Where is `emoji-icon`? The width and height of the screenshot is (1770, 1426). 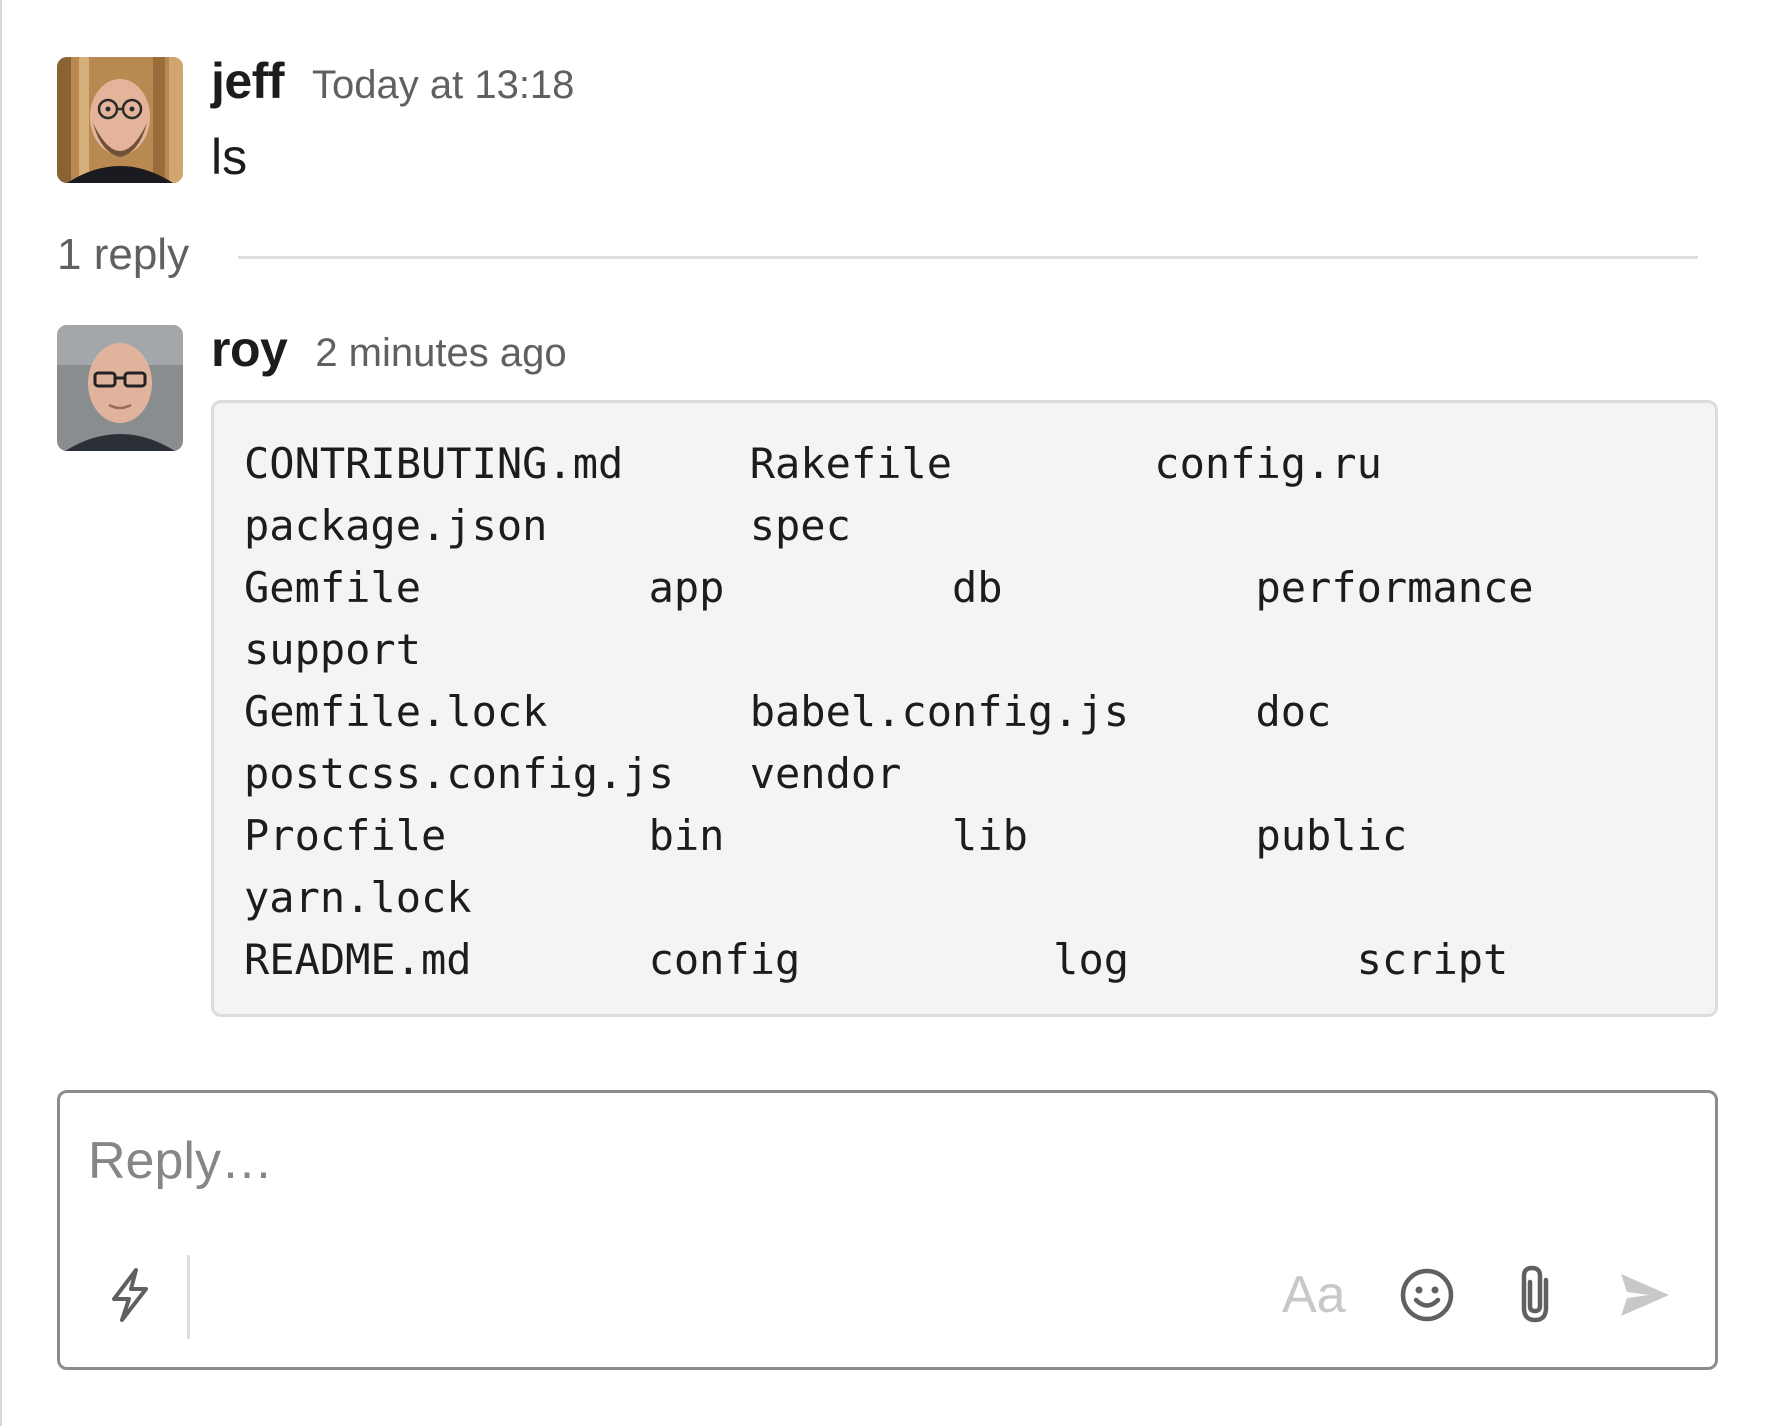 emoji-icon is located at coordinates (1427, 1295).